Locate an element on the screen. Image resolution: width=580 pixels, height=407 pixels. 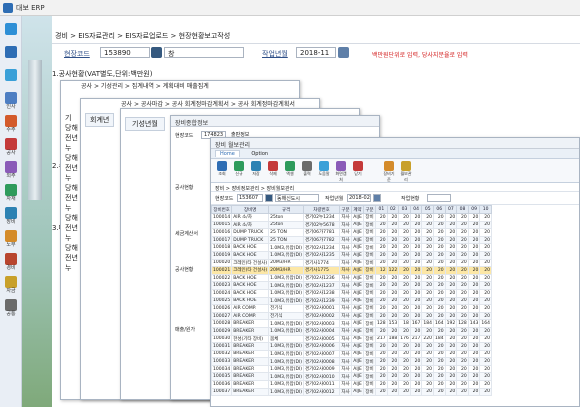
table-cell: 188 is located at coordinates (393, 339).